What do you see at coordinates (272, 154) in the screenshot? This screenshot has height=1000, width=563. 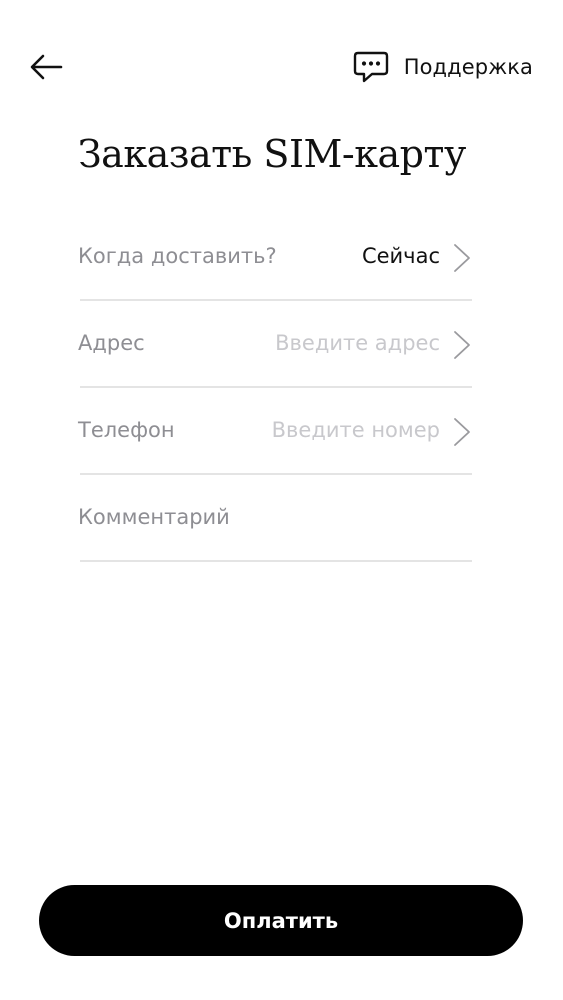 I see `page-title: Заказать SIM-карту` at bounding box center [272, 154].